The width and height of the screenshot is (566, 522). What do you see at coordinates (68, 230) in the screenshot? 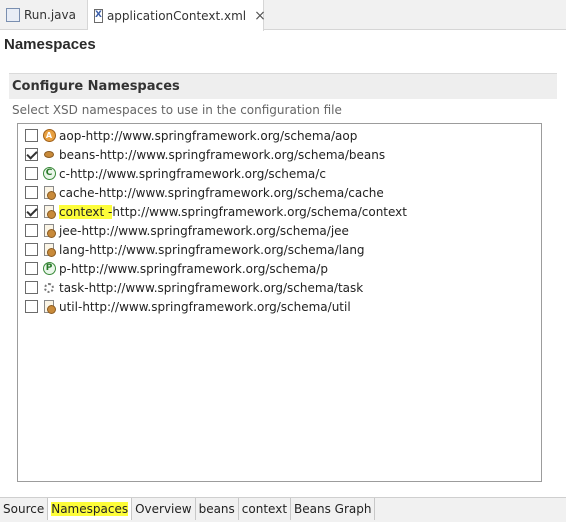
I see `namespace-prefix: jee` at bounding box center [68, 230].